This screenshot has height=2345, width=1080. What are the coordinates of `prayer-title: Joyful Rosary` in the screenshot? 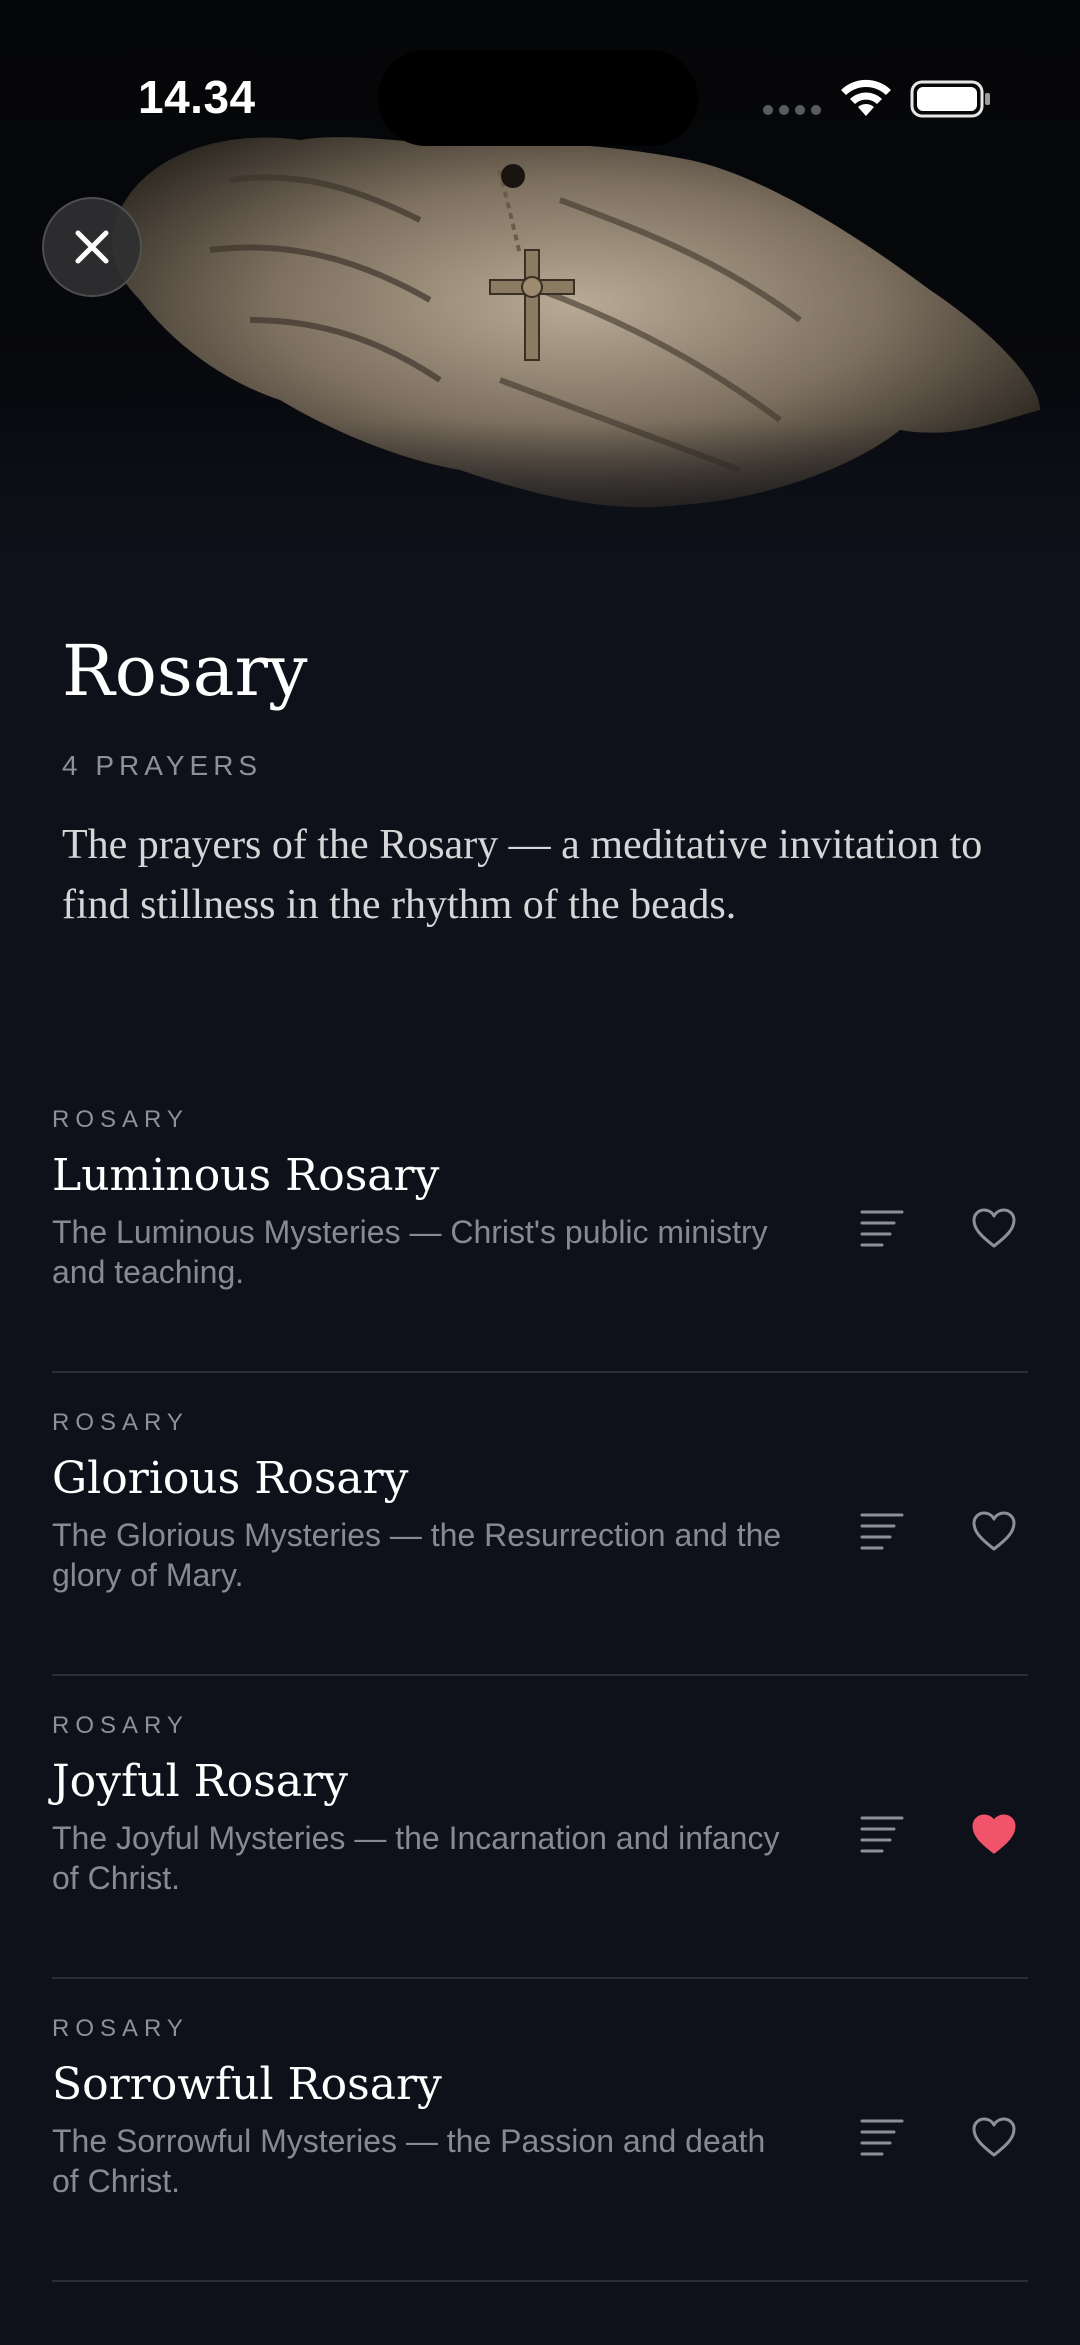 It's located at (200, 1781).